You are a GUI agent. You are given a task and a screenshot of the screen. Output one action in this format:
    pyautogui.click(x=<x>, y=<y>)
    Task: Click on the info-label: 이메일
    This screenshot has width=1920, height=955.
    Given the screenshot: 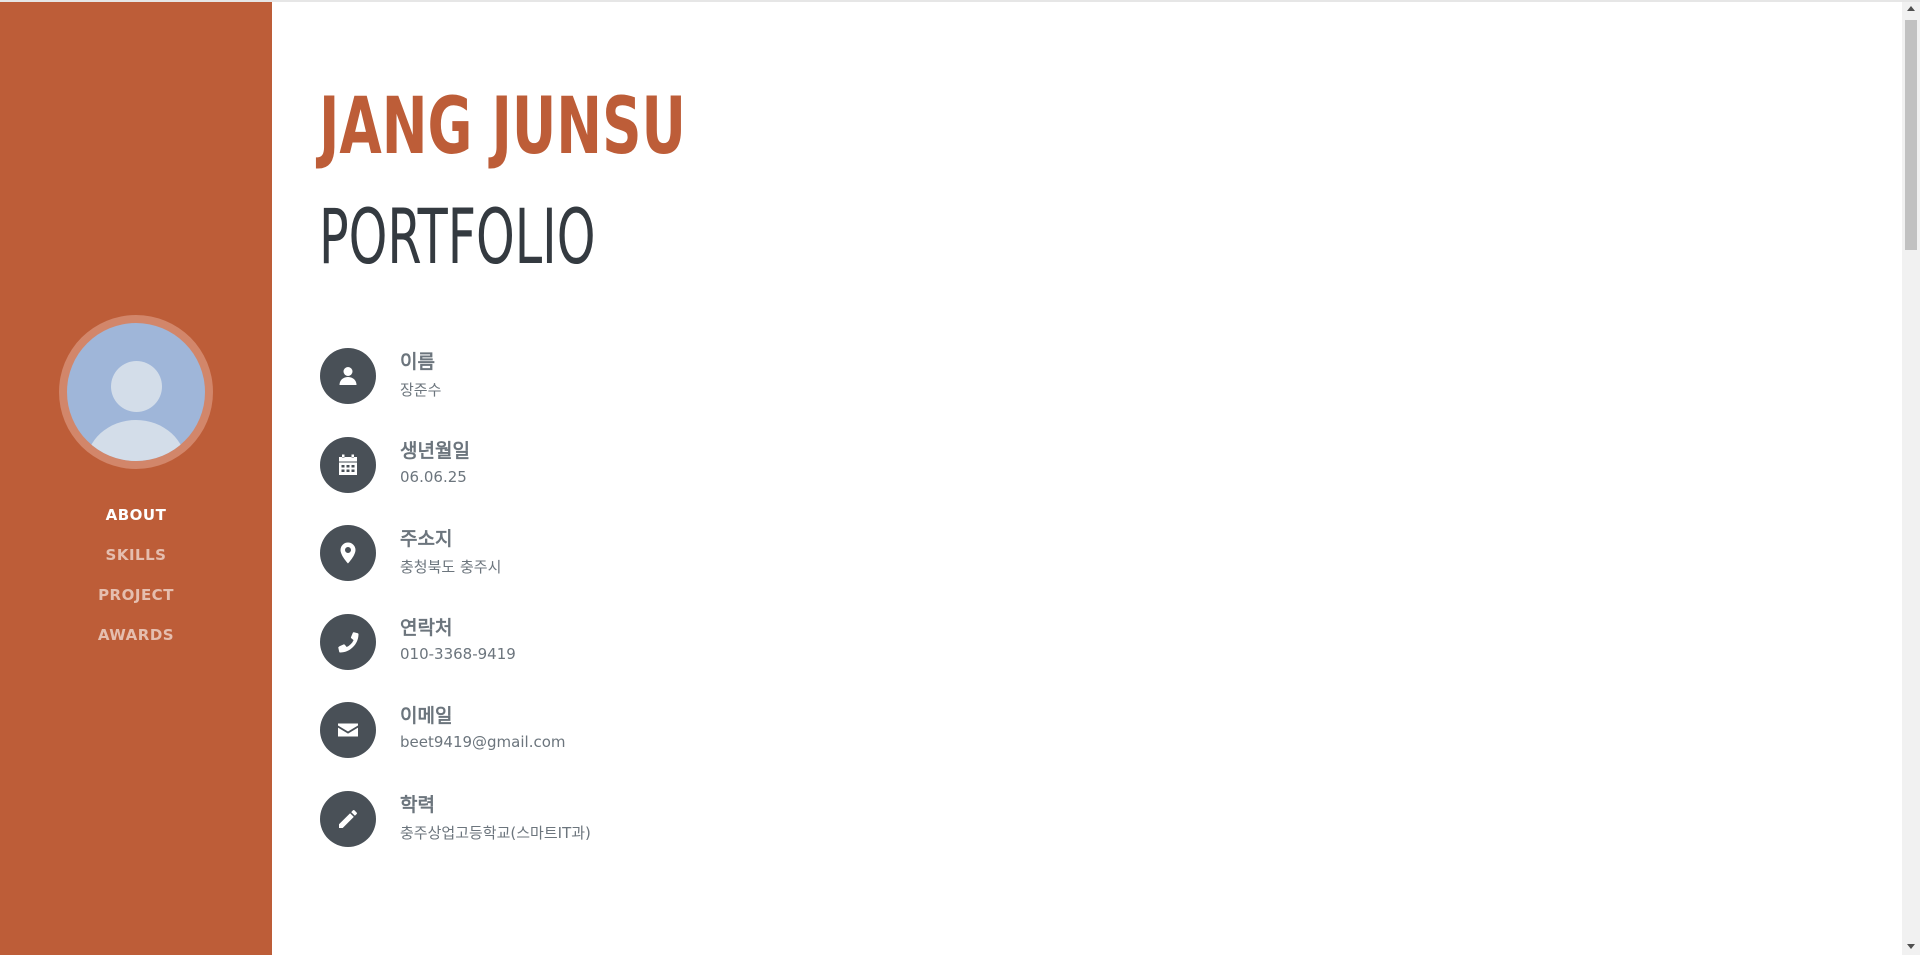 What is the action you would take?
    pyautogui.click(x=426, y=716)
    